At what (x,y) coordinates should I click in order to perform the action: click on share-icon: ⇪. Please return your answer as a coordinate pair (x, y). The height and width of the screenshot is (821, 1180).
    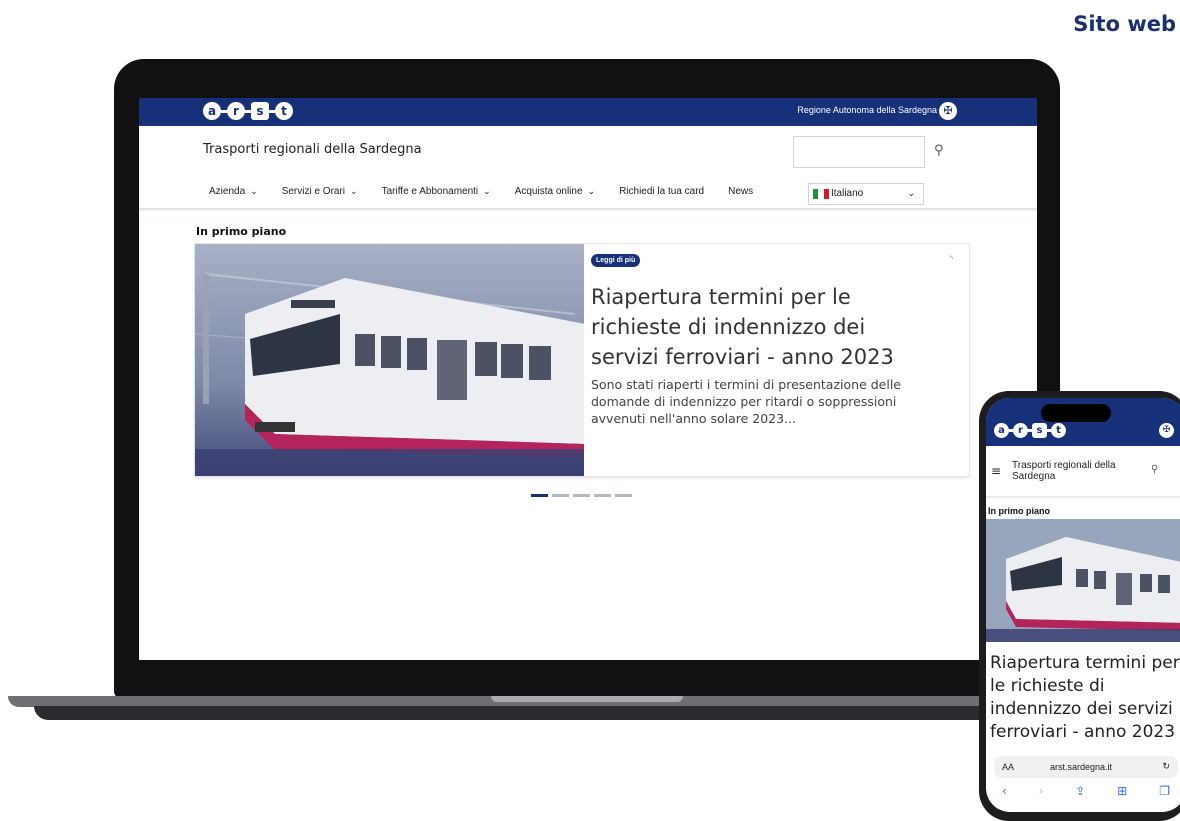
    Looking at the image, I should click on (1080, 791).